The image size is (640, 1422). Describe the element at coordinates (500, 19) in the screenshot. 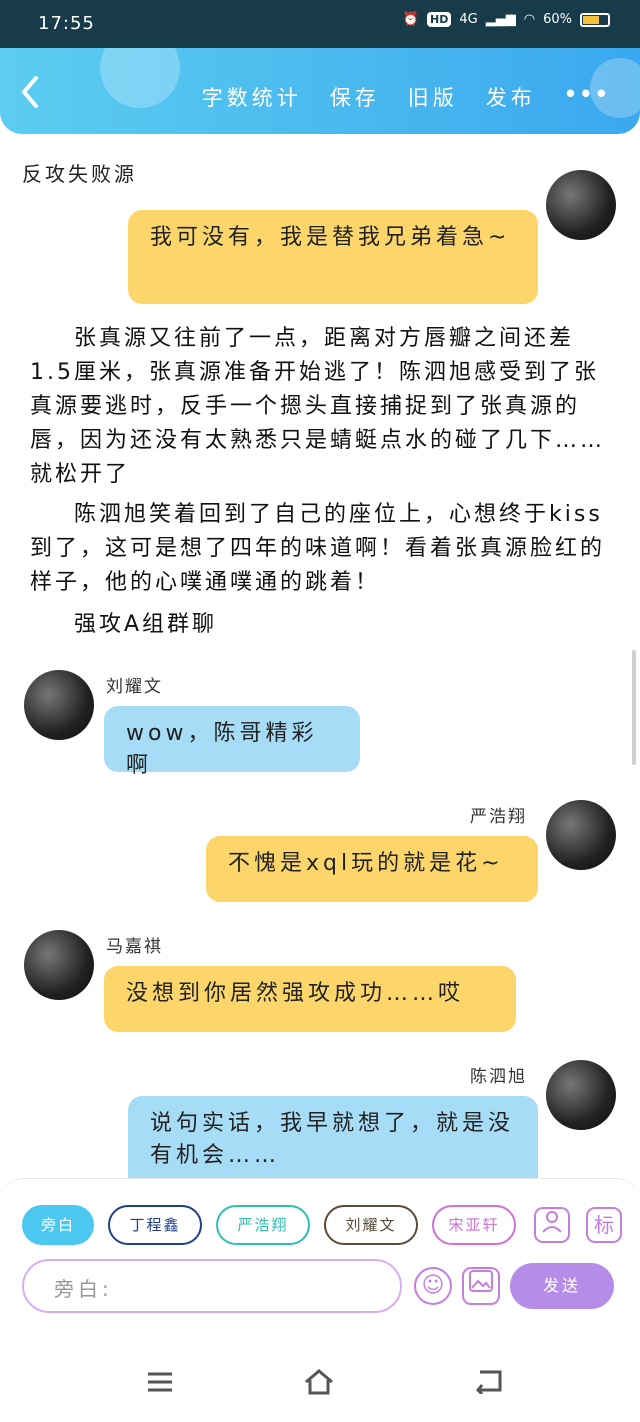

I see `signal-icon: ▂▄▆` at that location.